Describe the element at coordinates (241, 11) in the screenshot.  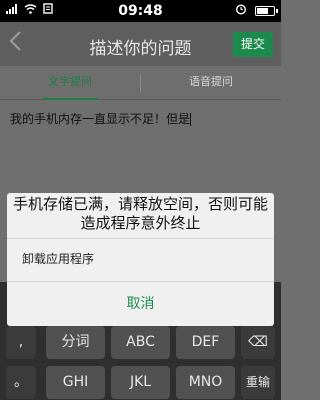
I see `alarm-icon` at that location.